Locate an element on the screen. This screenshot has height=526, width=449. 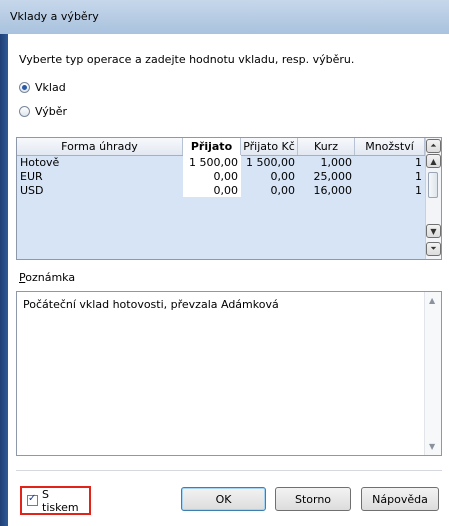
window-title: Vklady a výběry is located at coordinates (54, 16).